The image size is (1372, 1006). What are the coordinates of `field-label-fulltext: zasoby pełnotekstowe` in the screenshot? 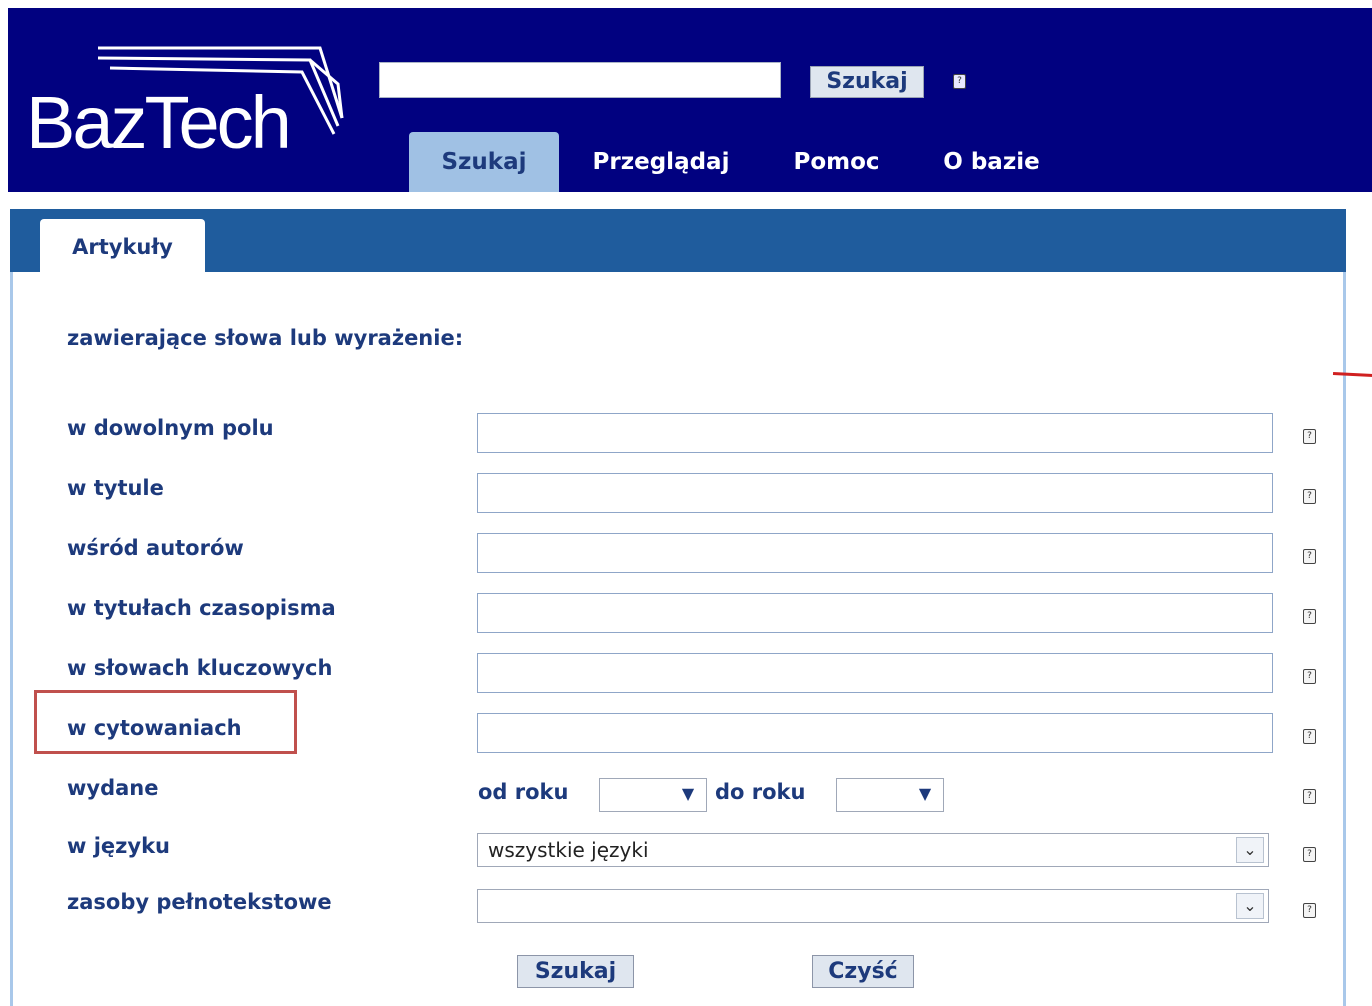 It's located at (199, 902).